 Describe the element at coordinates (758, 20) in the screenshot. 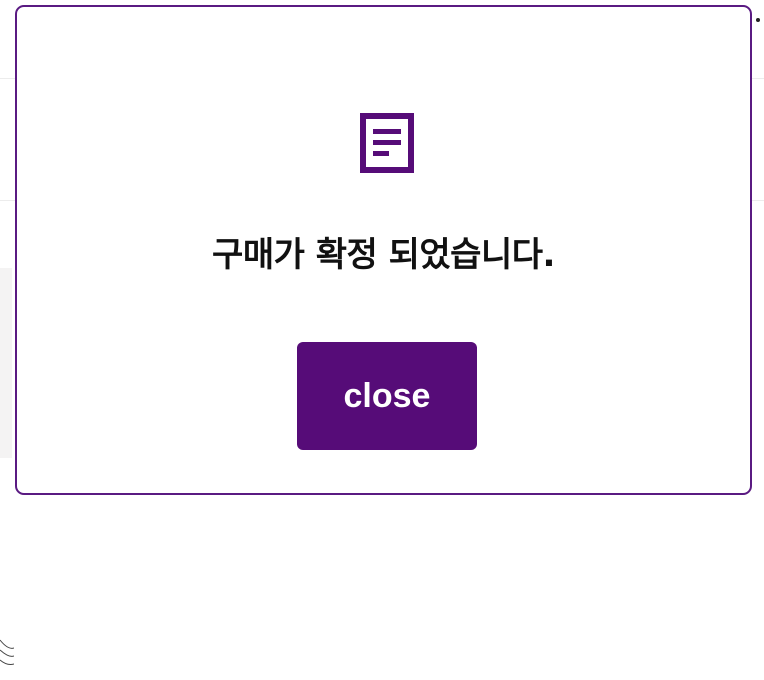

I see `background-dot` at that location.